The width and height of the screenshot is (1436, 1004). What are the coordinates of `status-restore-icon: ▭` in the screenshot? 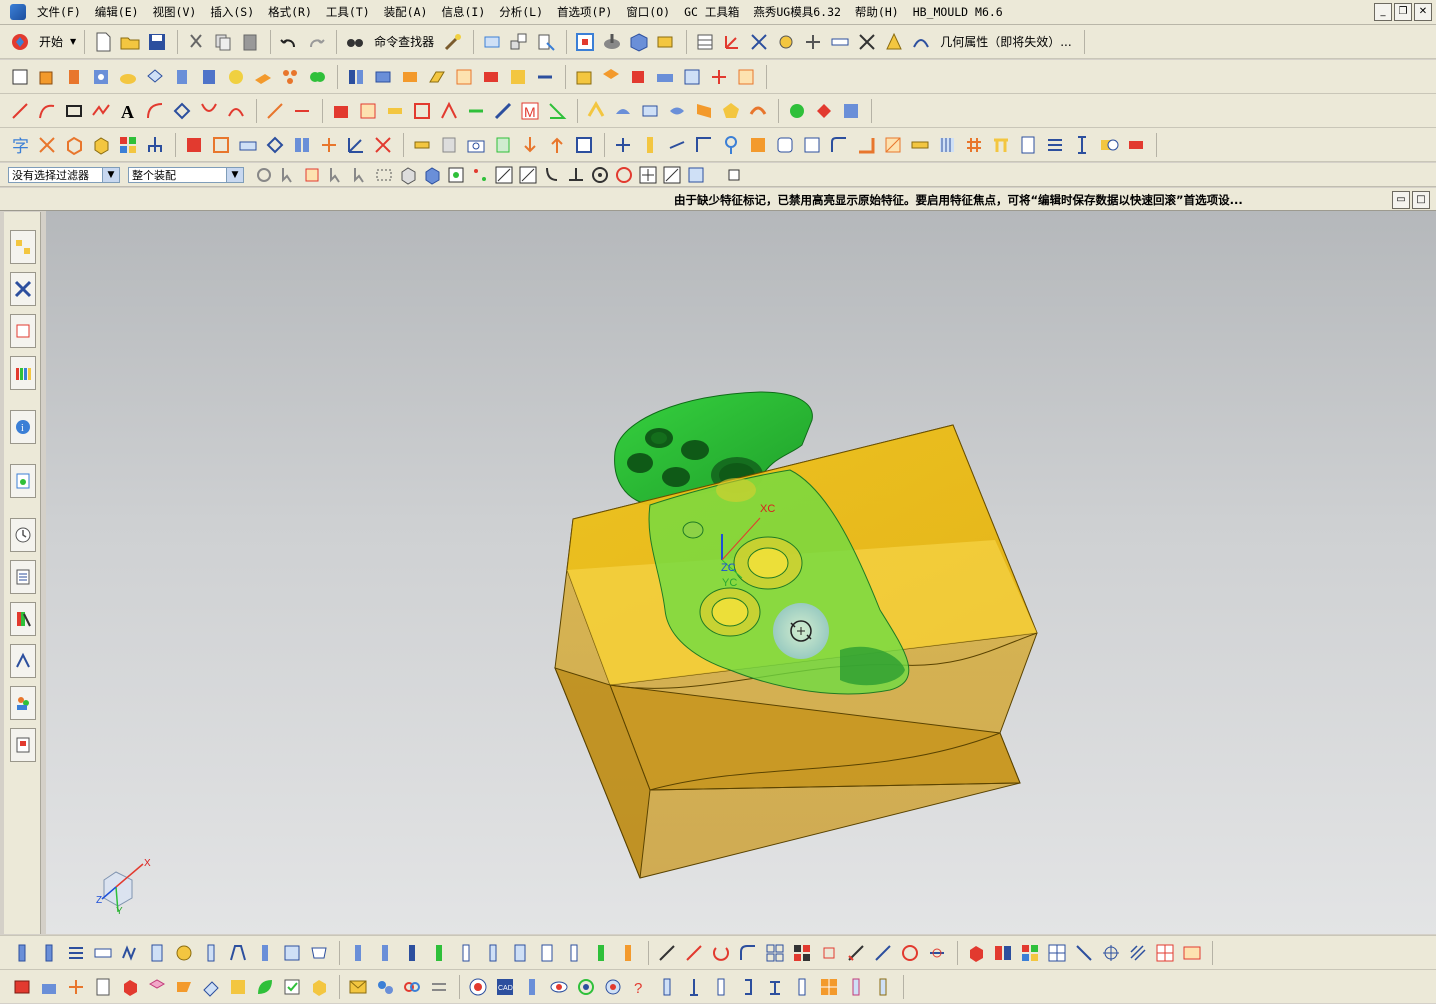 It's located at (1401, 200).